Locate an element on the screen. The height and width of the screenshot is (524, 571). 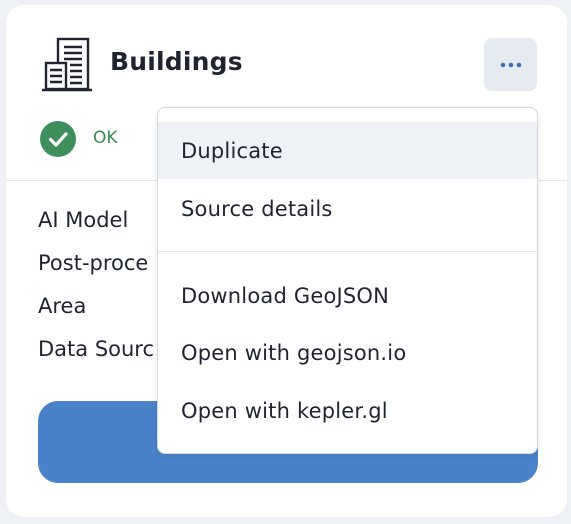
buildings-icon is located at coordinates (67, 64).